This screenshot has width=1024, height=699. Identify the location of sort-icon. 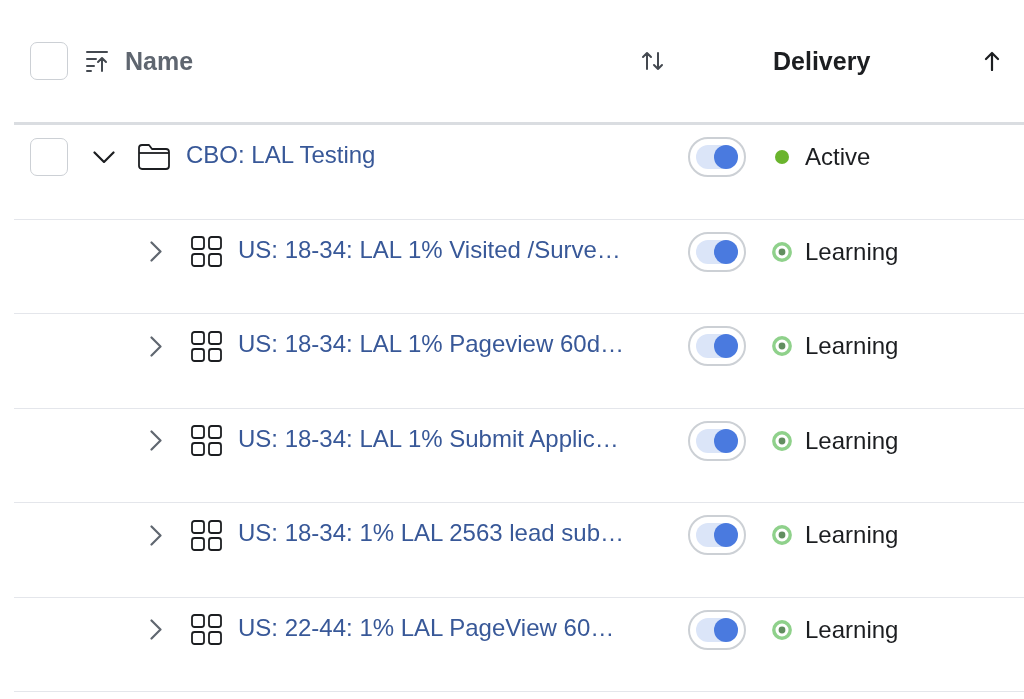
(97, 61).